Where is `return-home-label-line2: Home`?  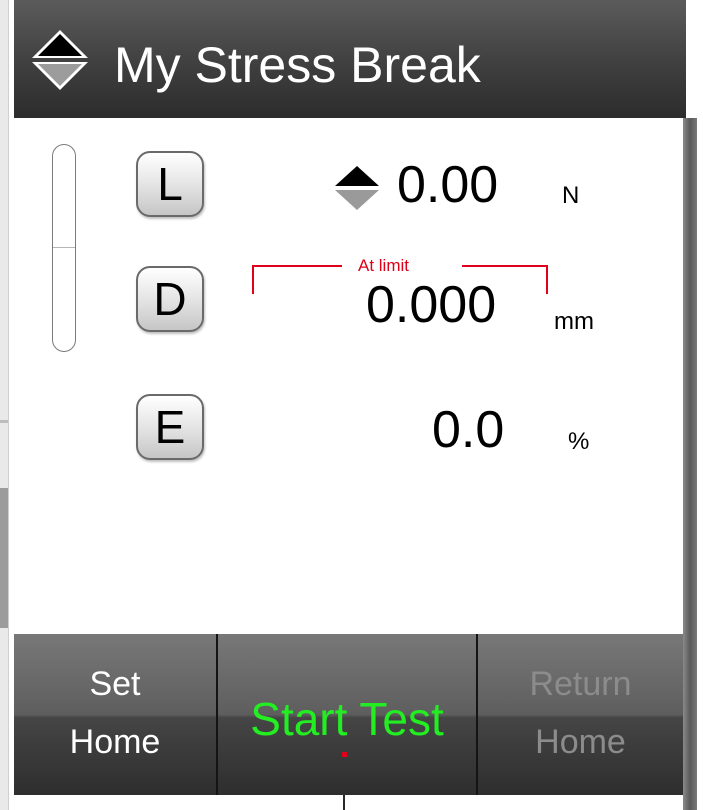 return-home-label-line2: Home is located at coordinates (580, 742).